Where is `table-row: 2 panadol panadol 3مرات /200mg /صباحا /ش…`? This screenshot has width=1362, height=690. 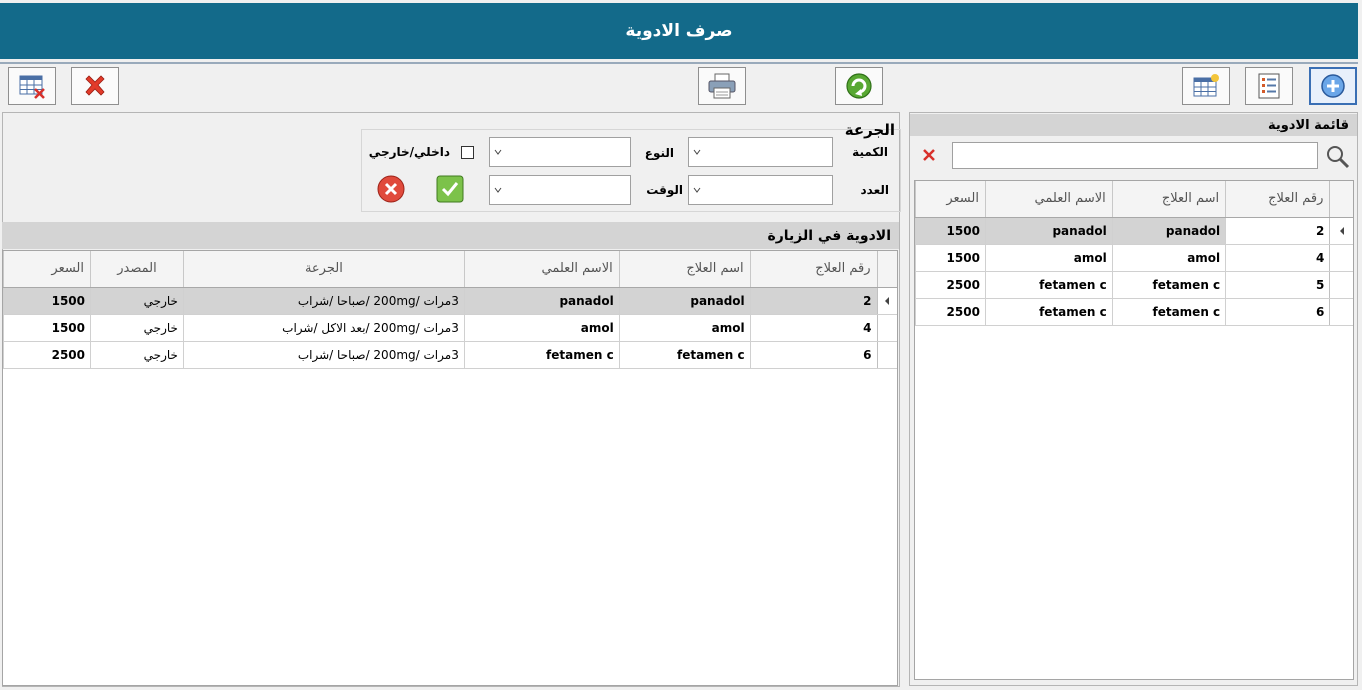
table-row: 2 panadol panadol 3مرات /200mg /صباحا /ش… is located at coordinates (450, 301).